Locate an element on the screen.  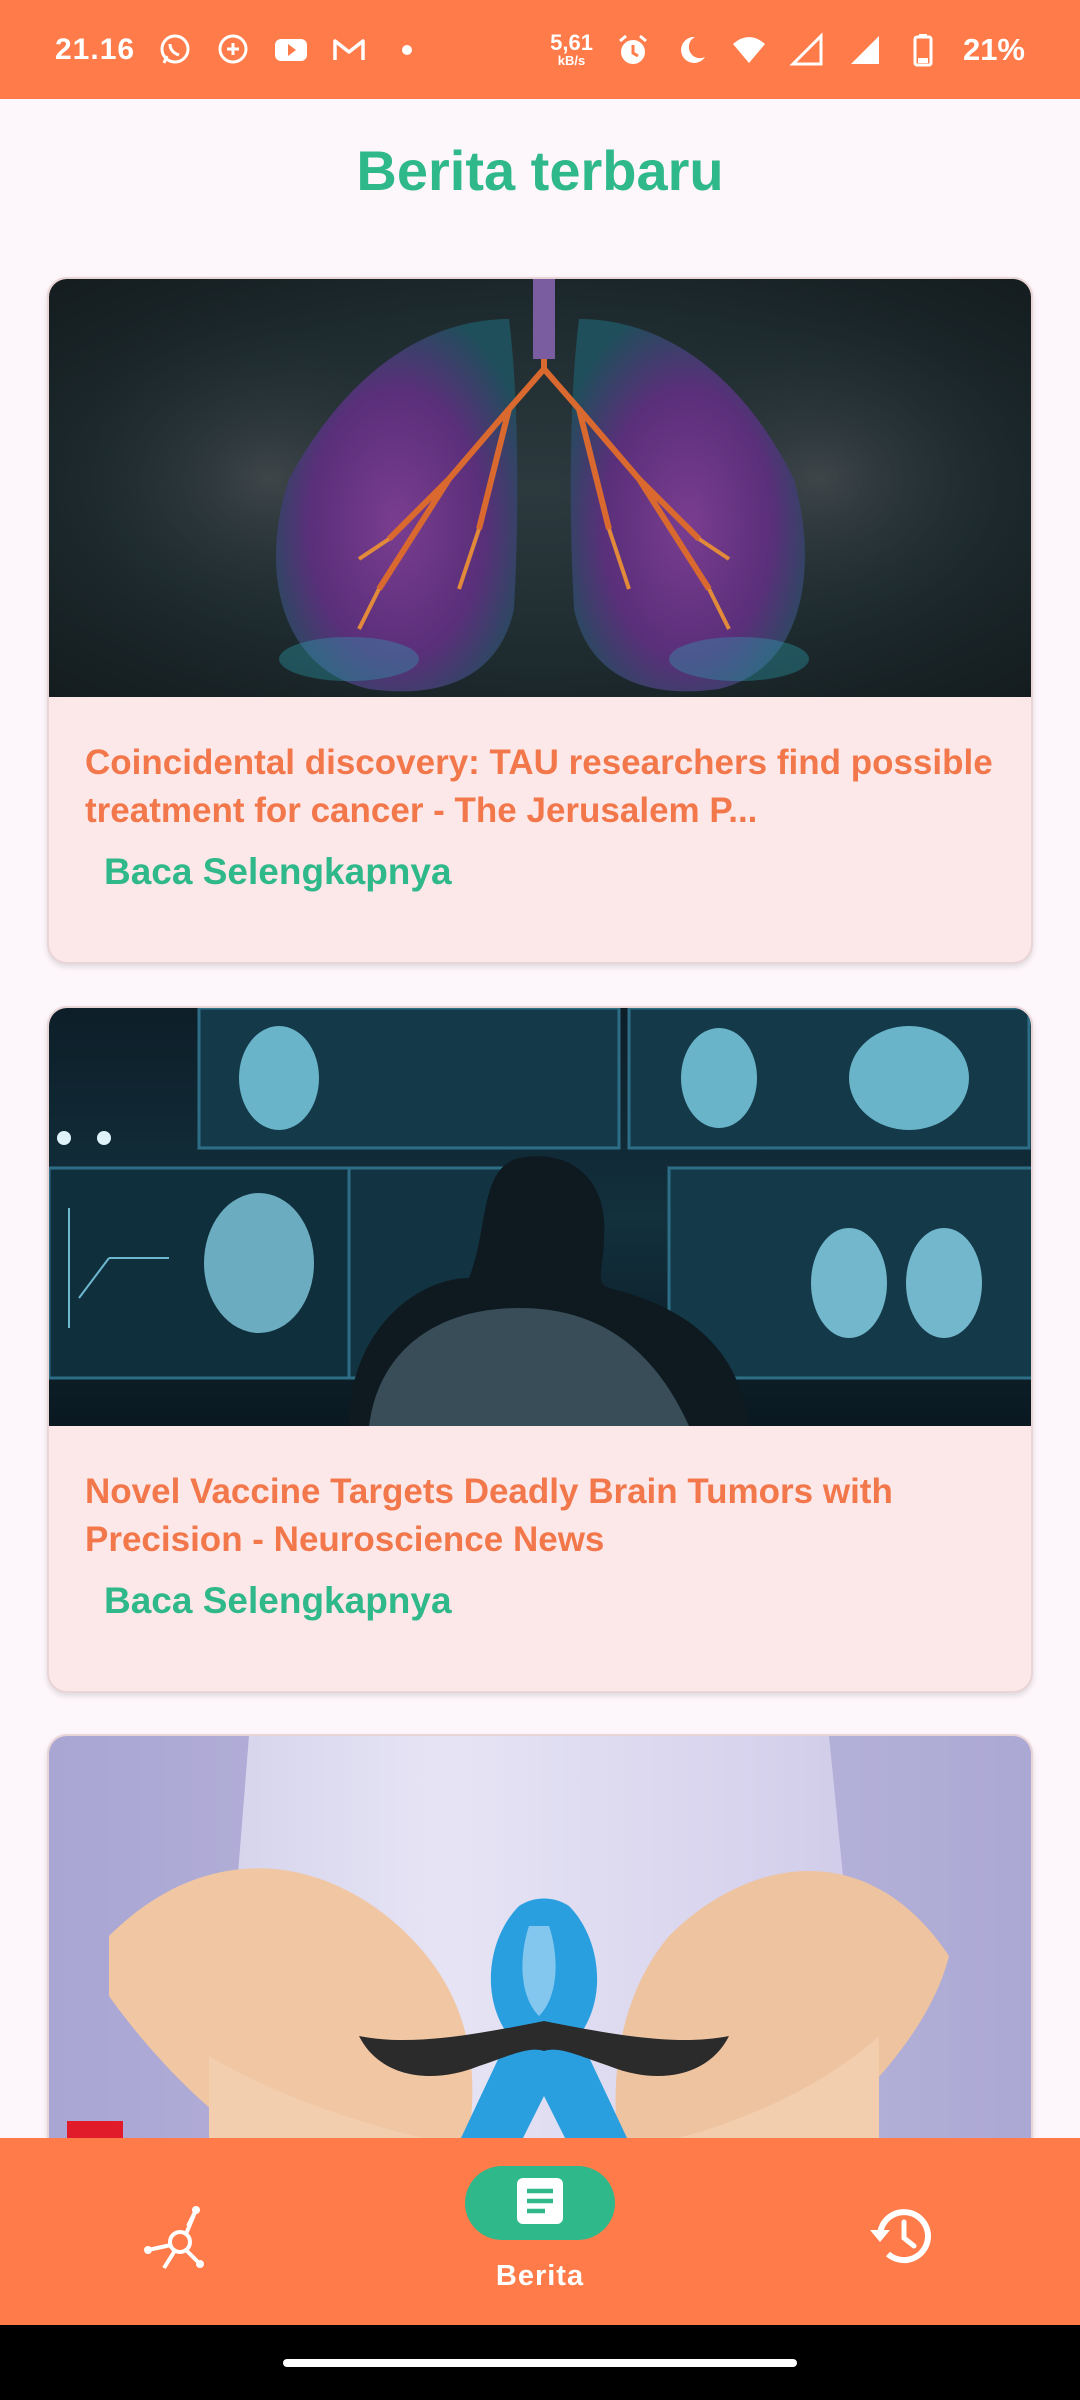
nav-item-molecule is located at coordinates (180, 2242).